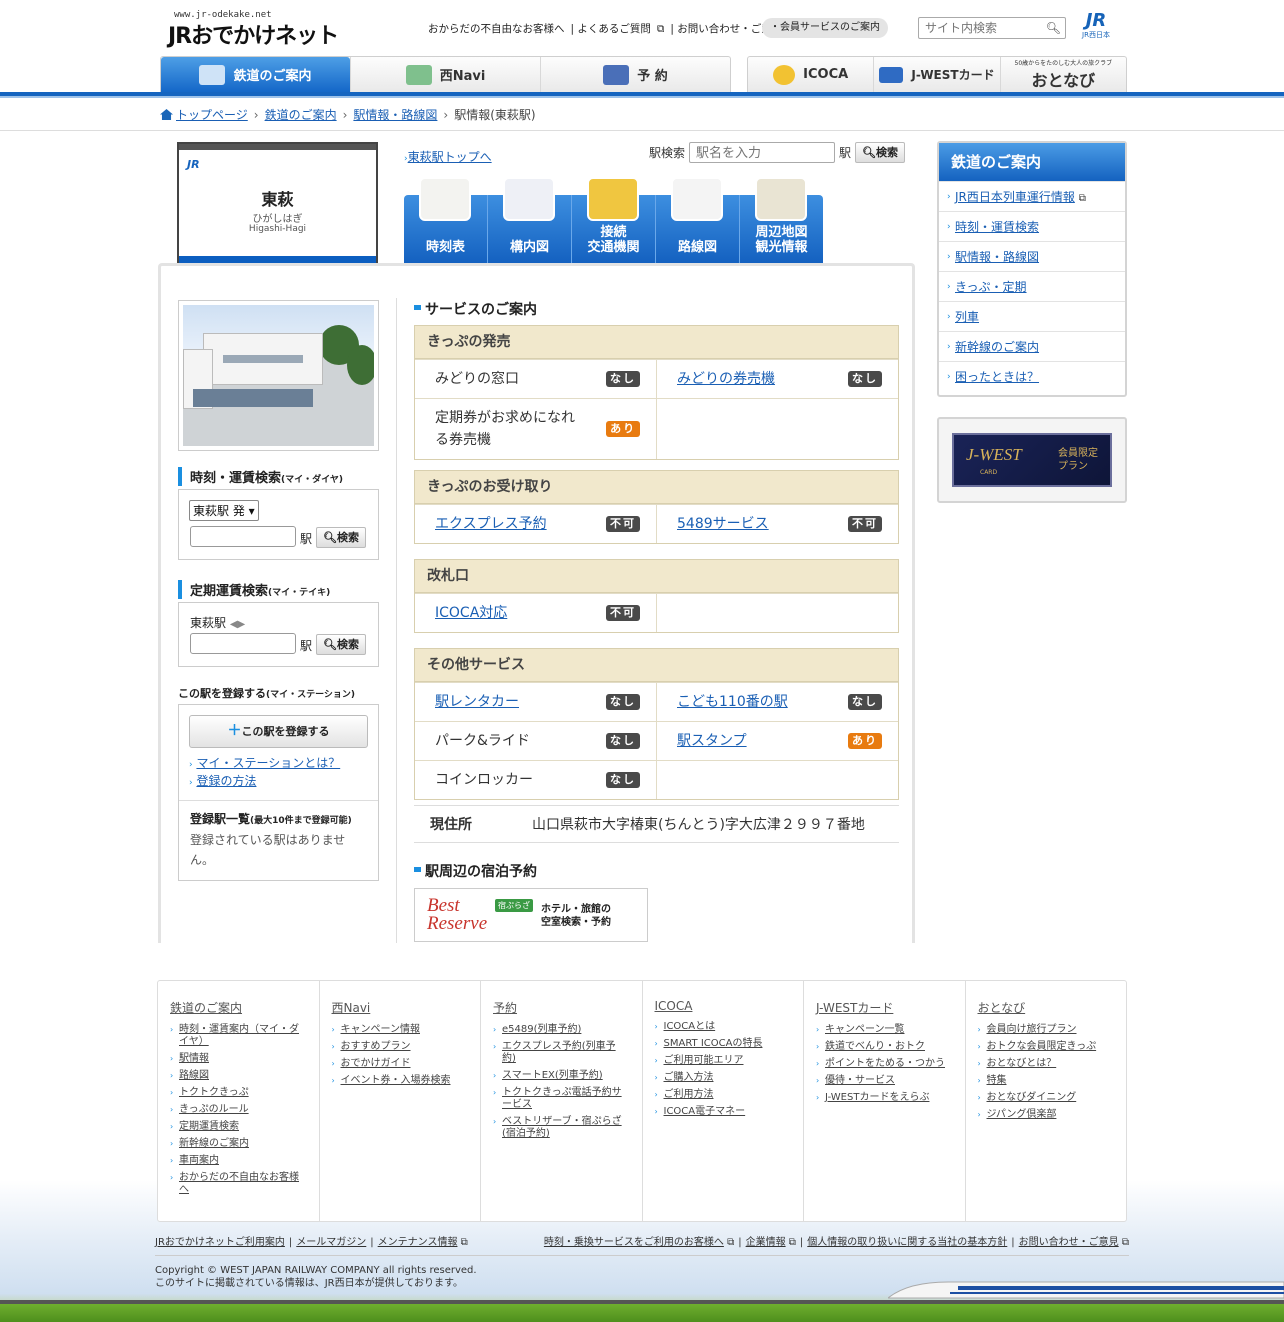  Describe the element at coordinates (729, 1027) in the screenshot. I see `footer-link: › ICOCAとは` at that location.